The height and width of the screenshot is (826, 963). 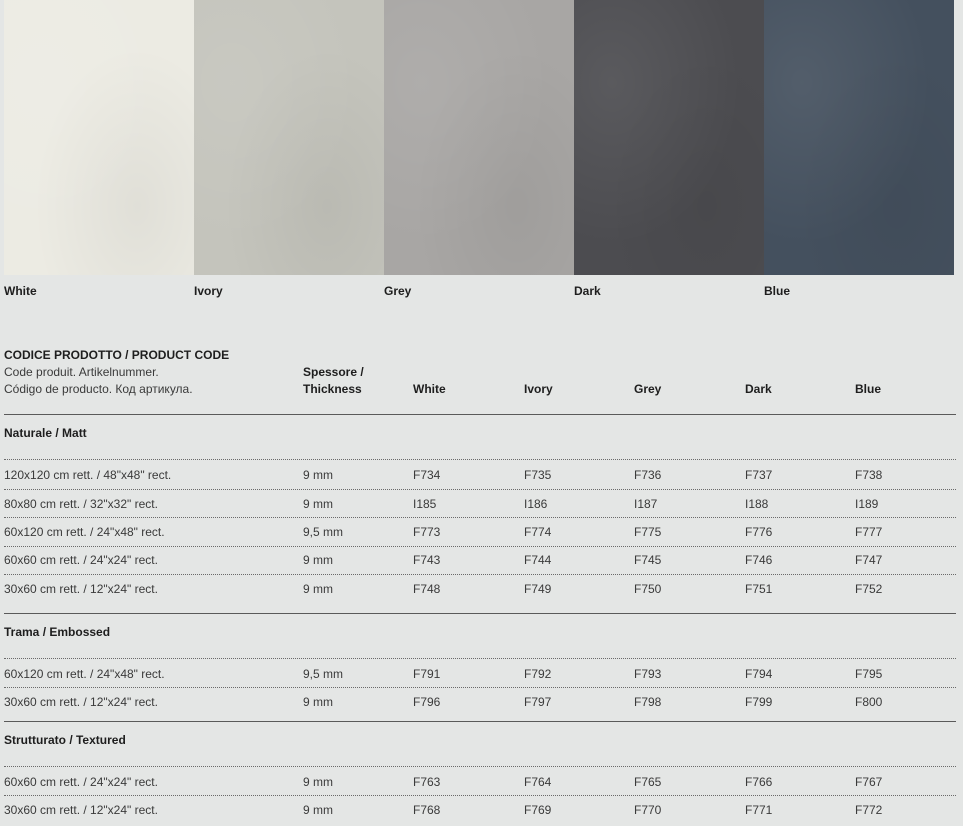 I want to click on code-cell-blue: F752, so click(x=869, y=589).